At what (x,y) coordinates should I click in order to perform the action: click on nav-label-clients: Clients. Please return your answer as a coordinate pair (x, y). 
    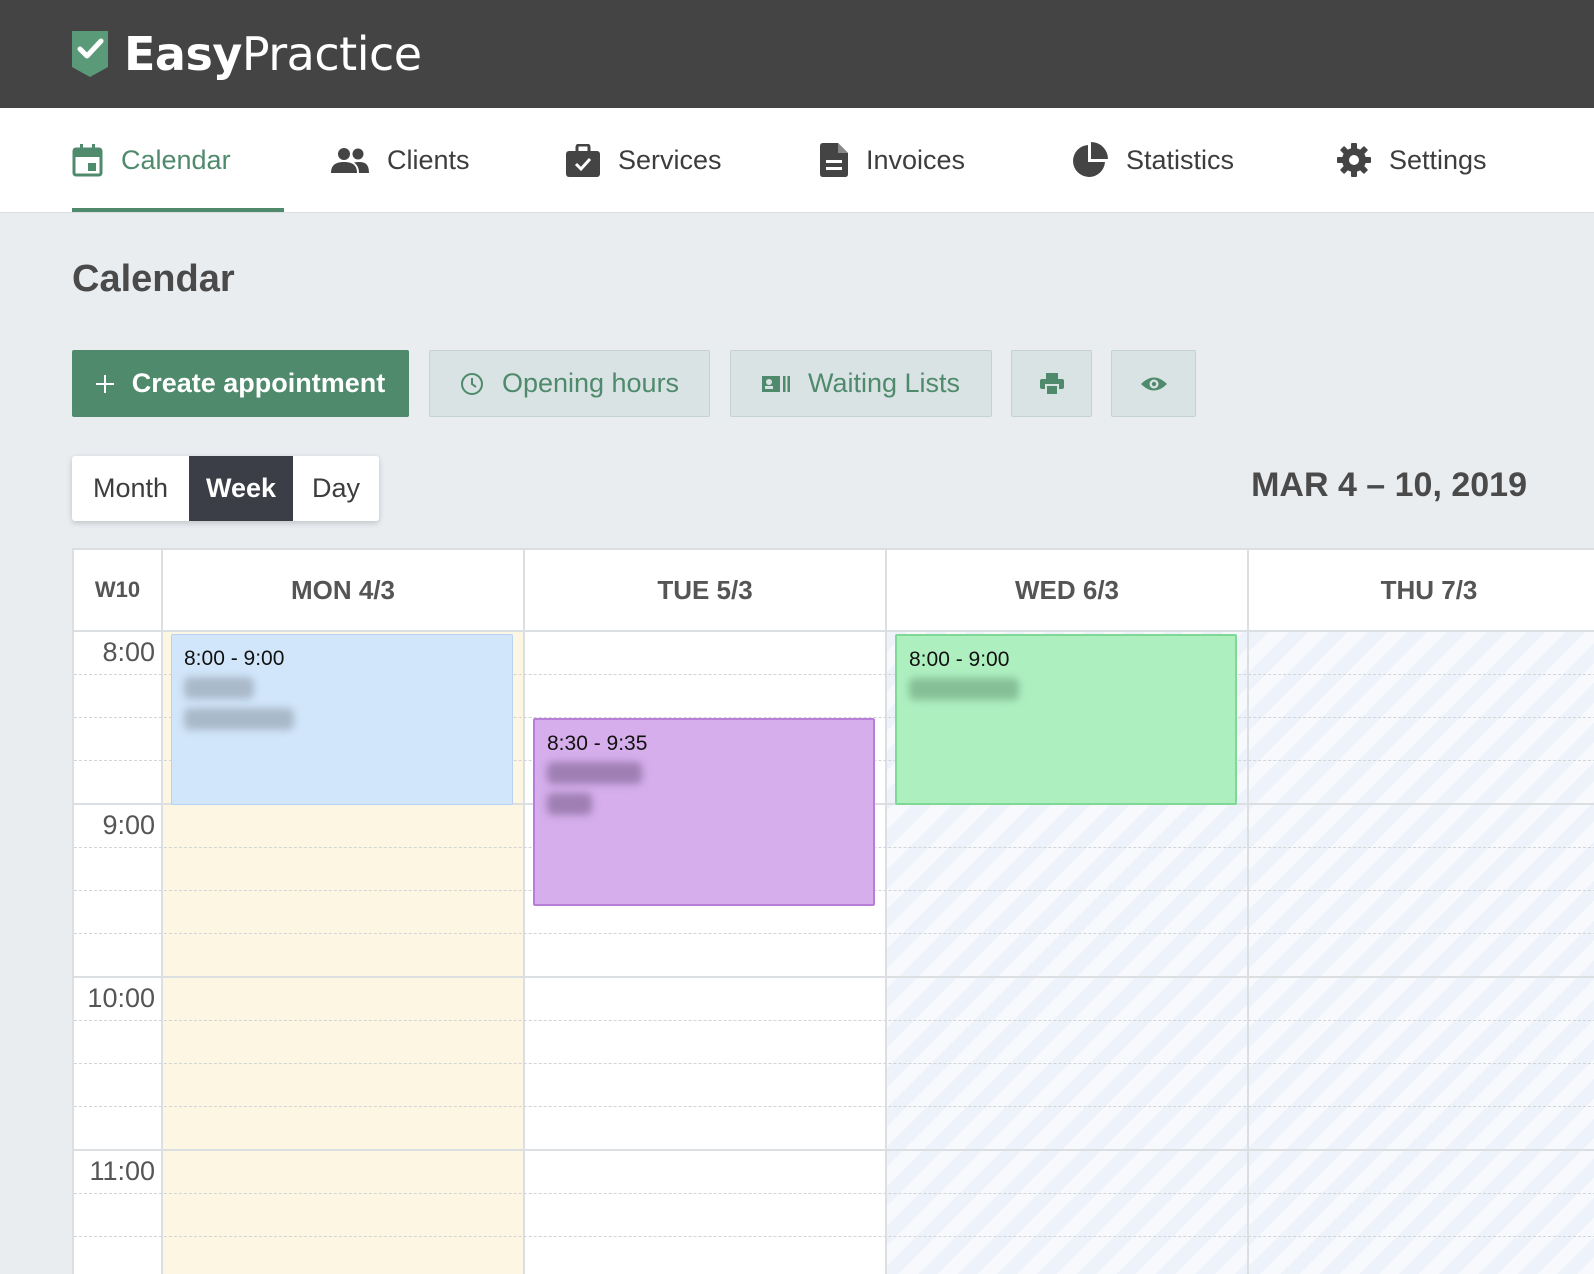
    Looking at the image, I should click on (428, 159).